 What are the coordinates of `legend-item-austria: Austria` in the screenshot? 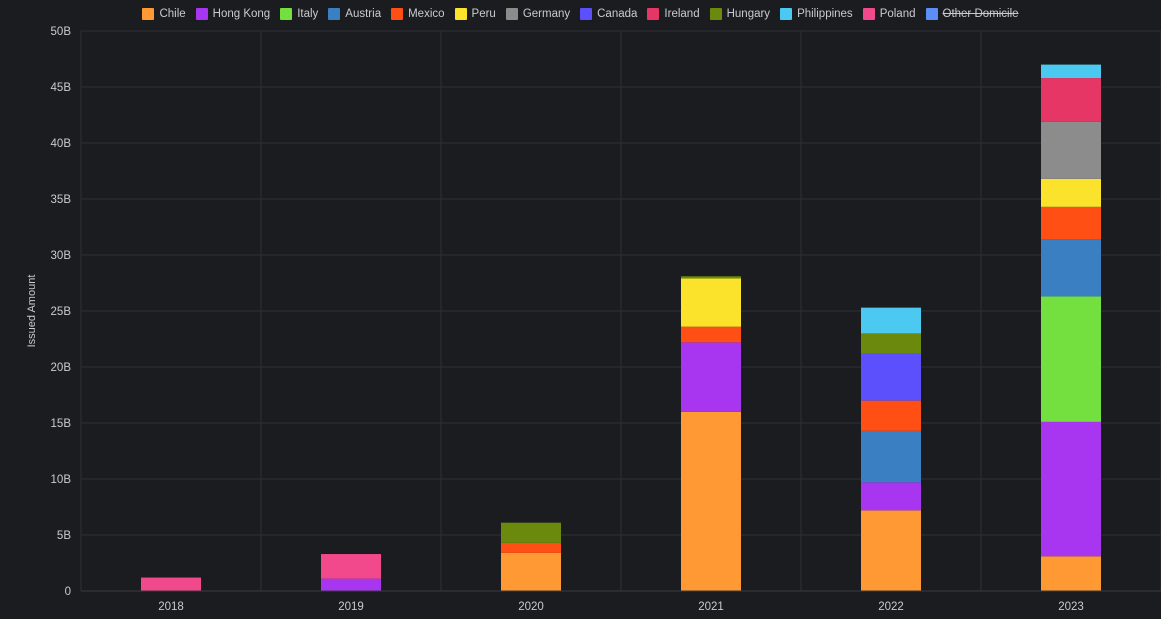 It's located at (354, 14).